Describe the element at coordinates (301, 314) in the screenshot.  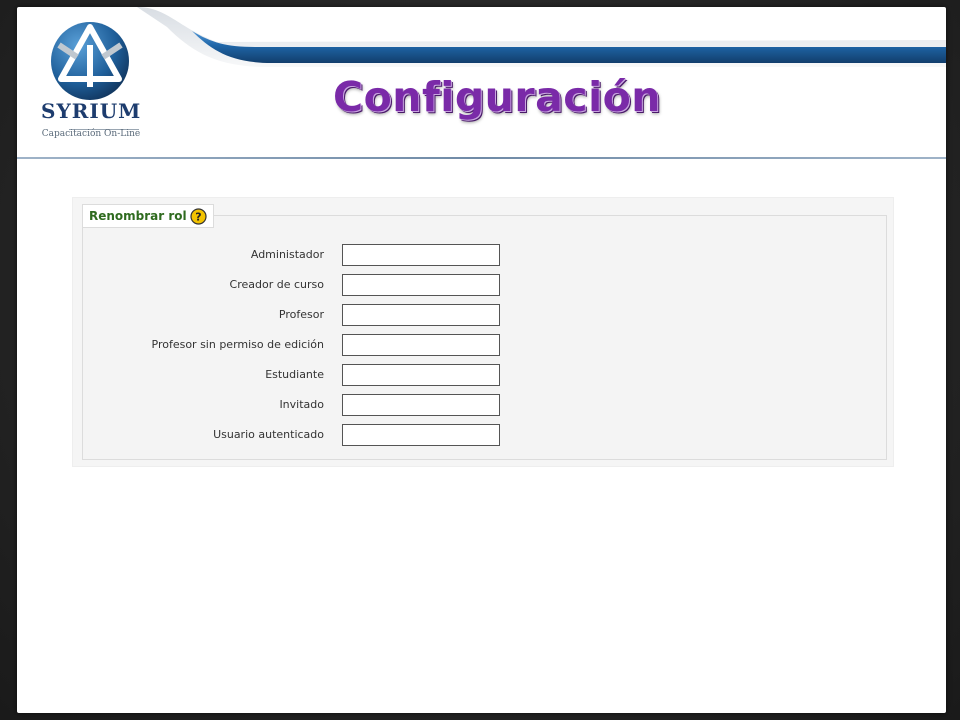
I see `field-label: Profesor` at that location.